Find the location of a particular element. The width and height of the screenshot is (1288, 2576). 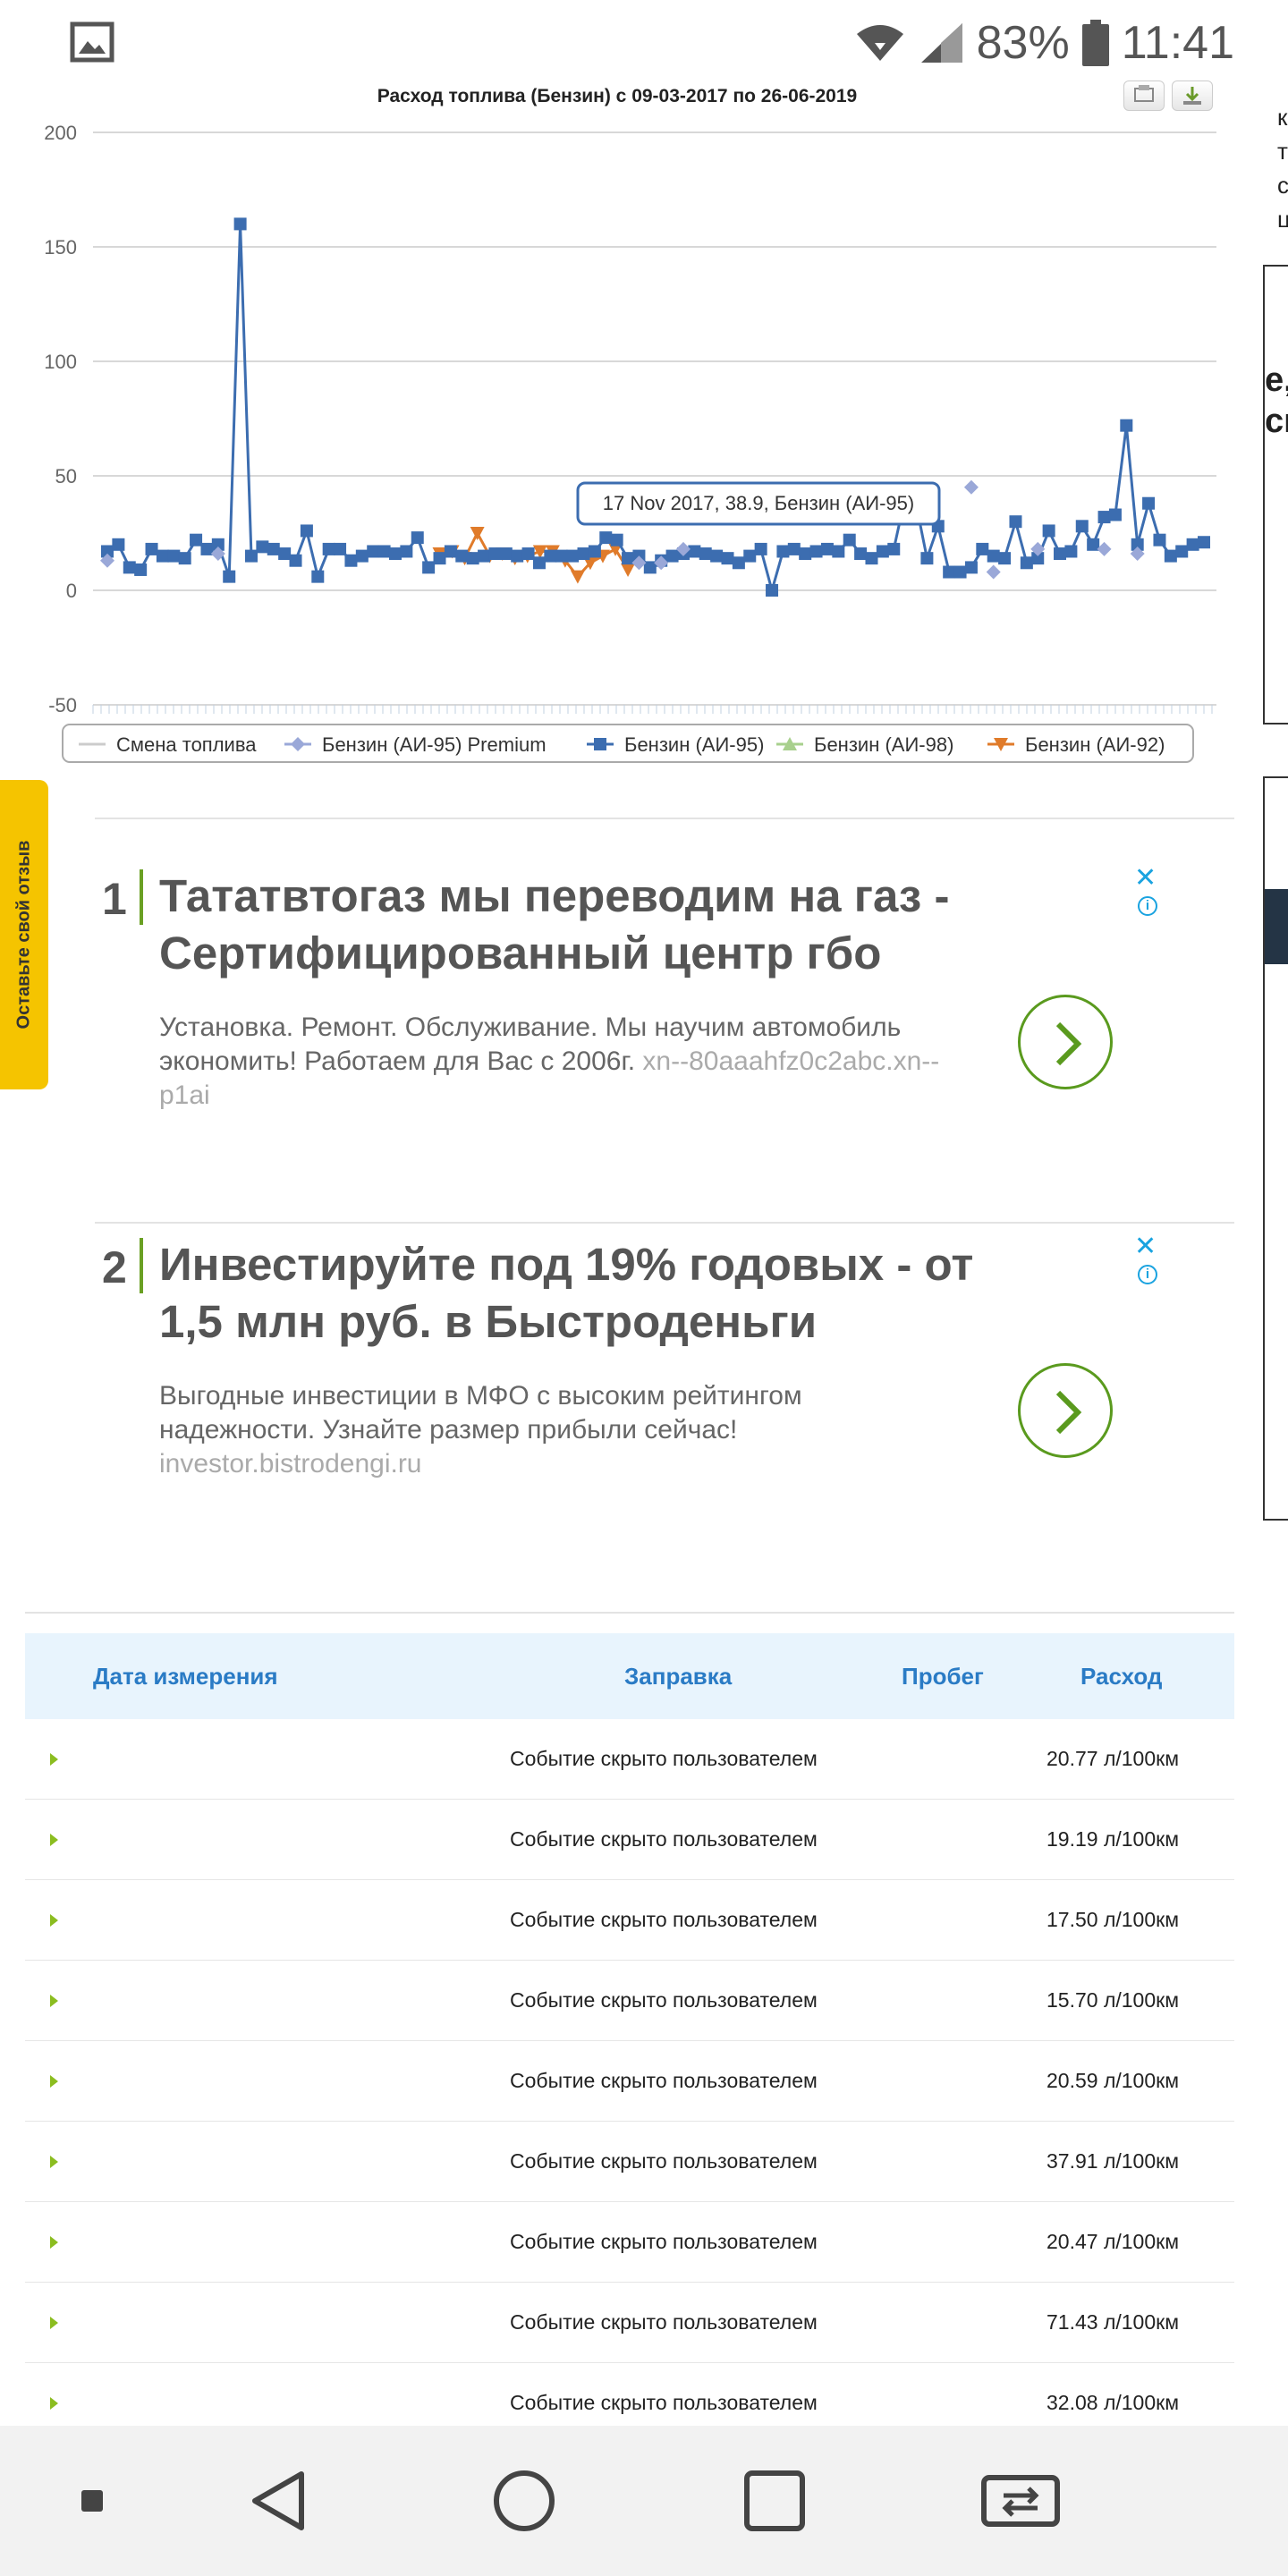

back-icon is located at coordinates (277, 2501).